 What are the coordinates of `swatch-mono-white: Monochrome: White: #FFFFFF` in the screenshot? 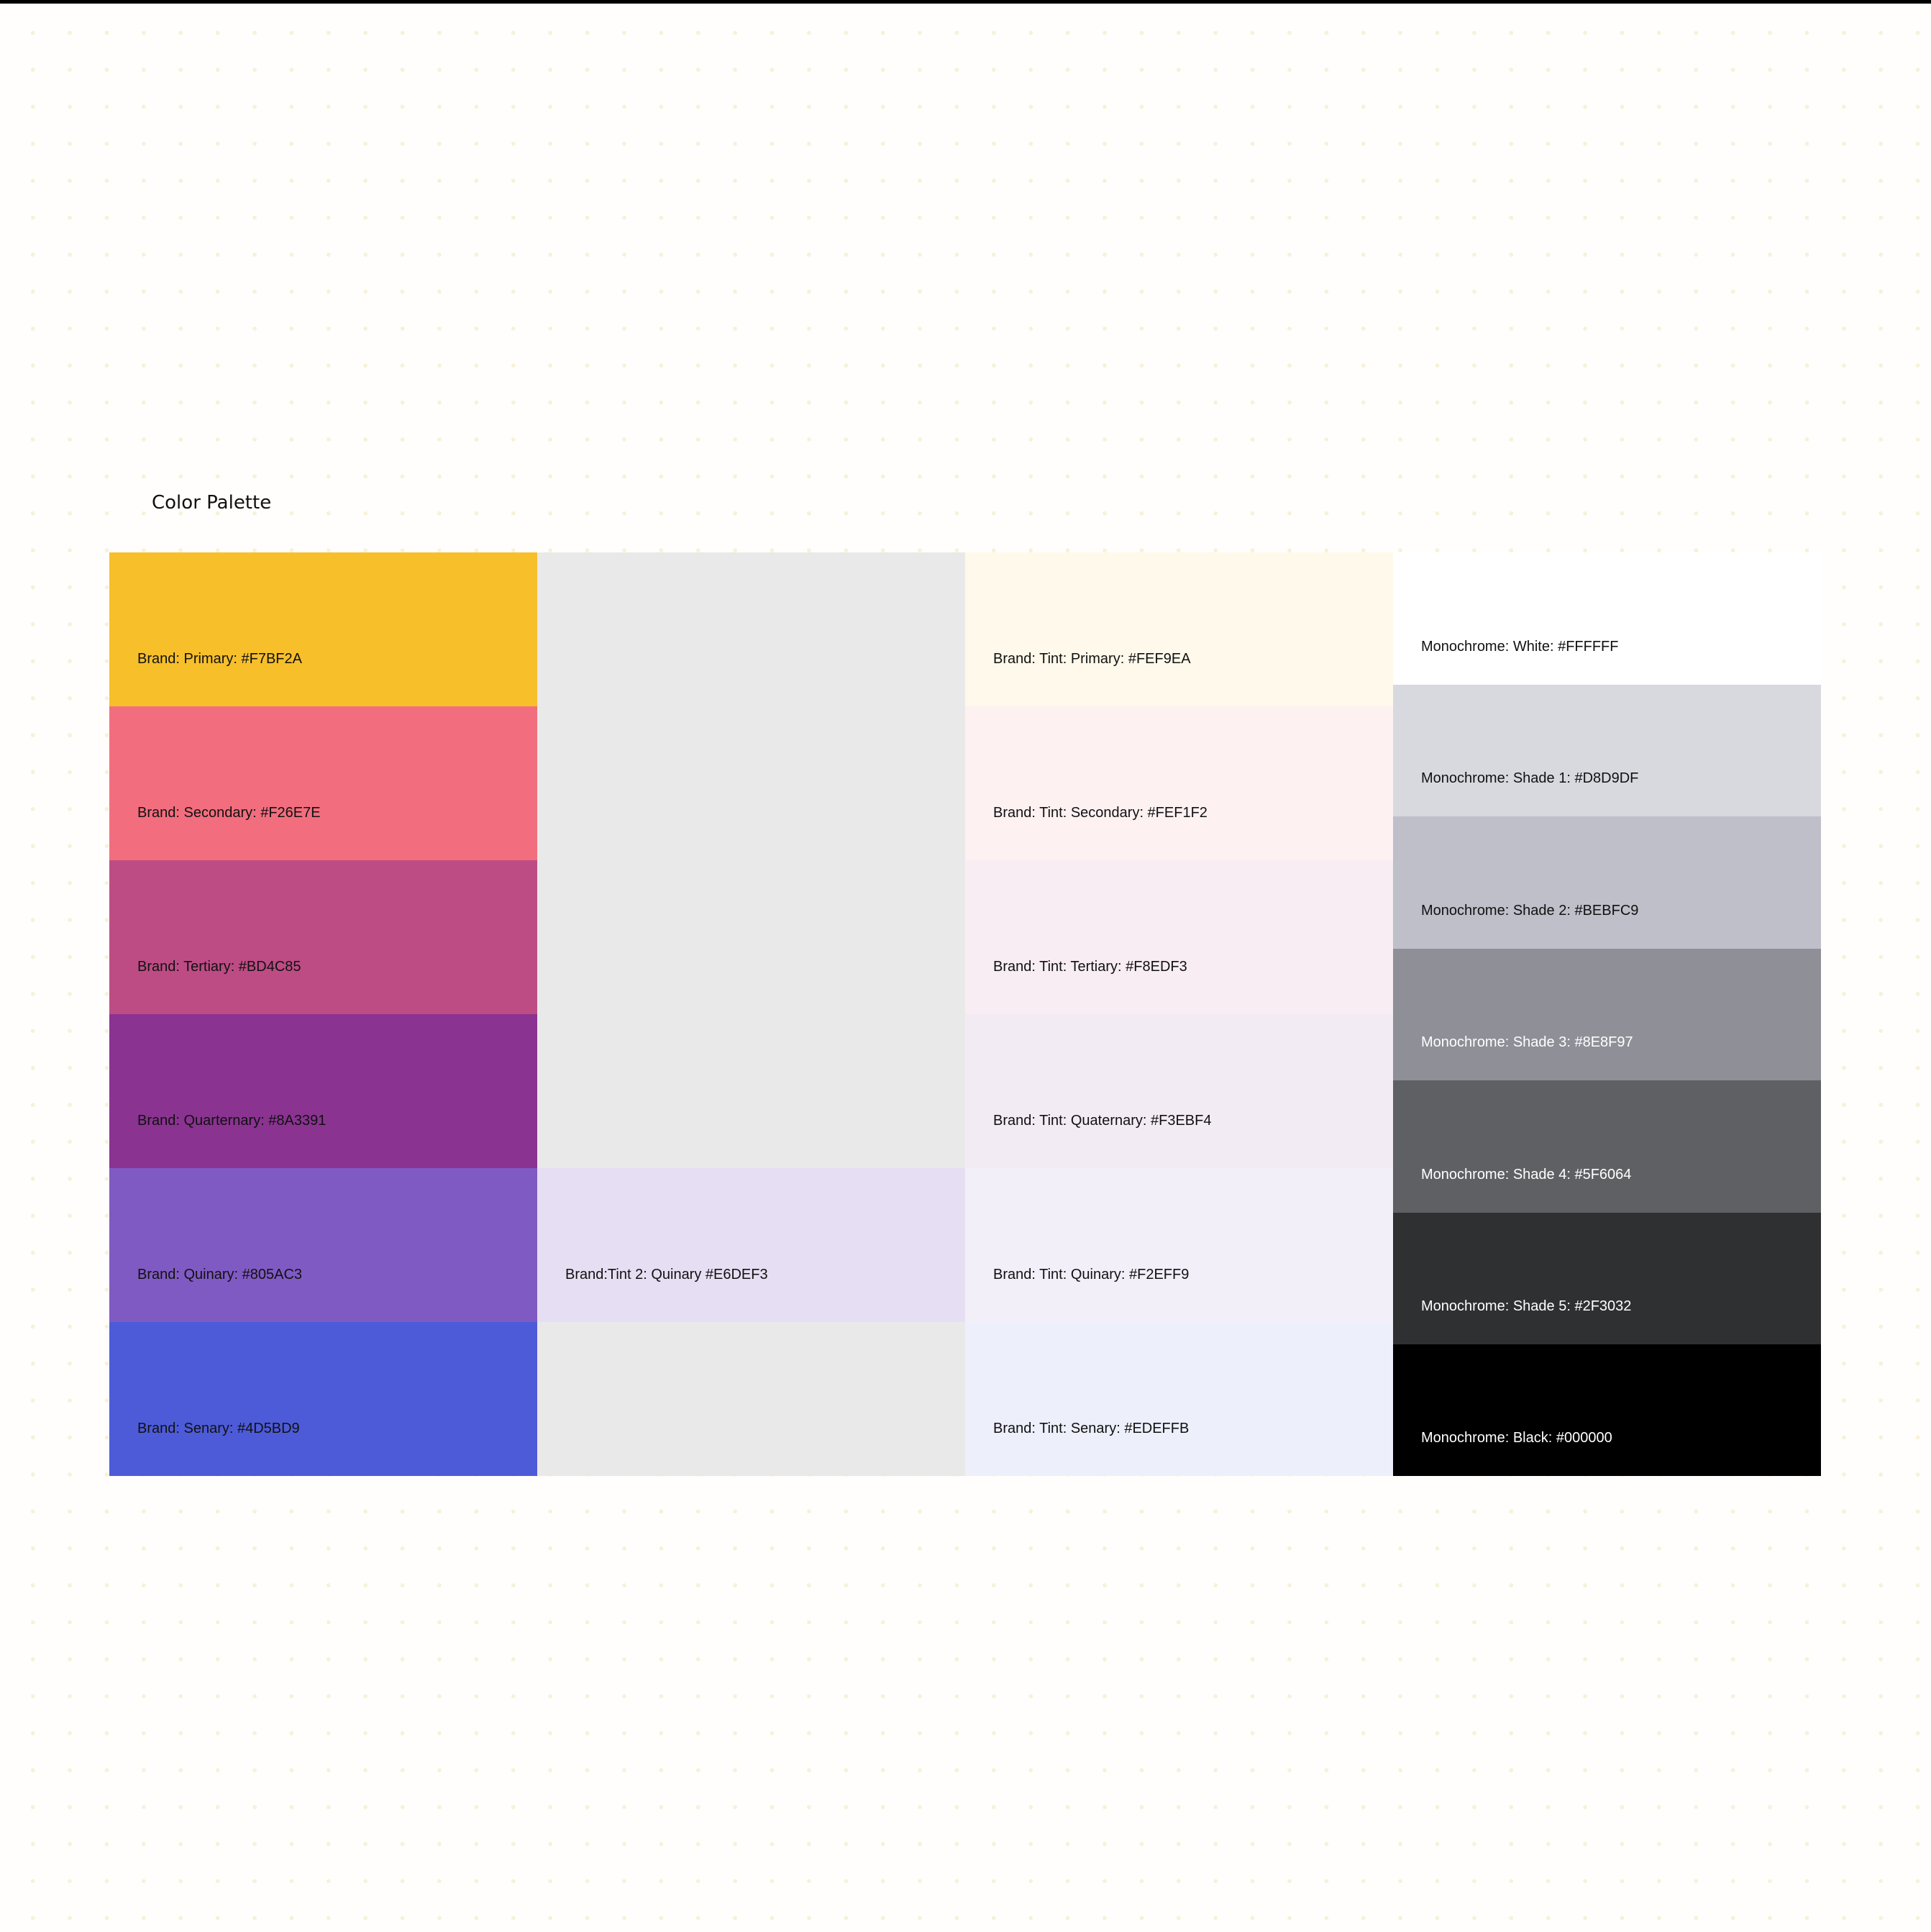 It's located at (1607, 618).